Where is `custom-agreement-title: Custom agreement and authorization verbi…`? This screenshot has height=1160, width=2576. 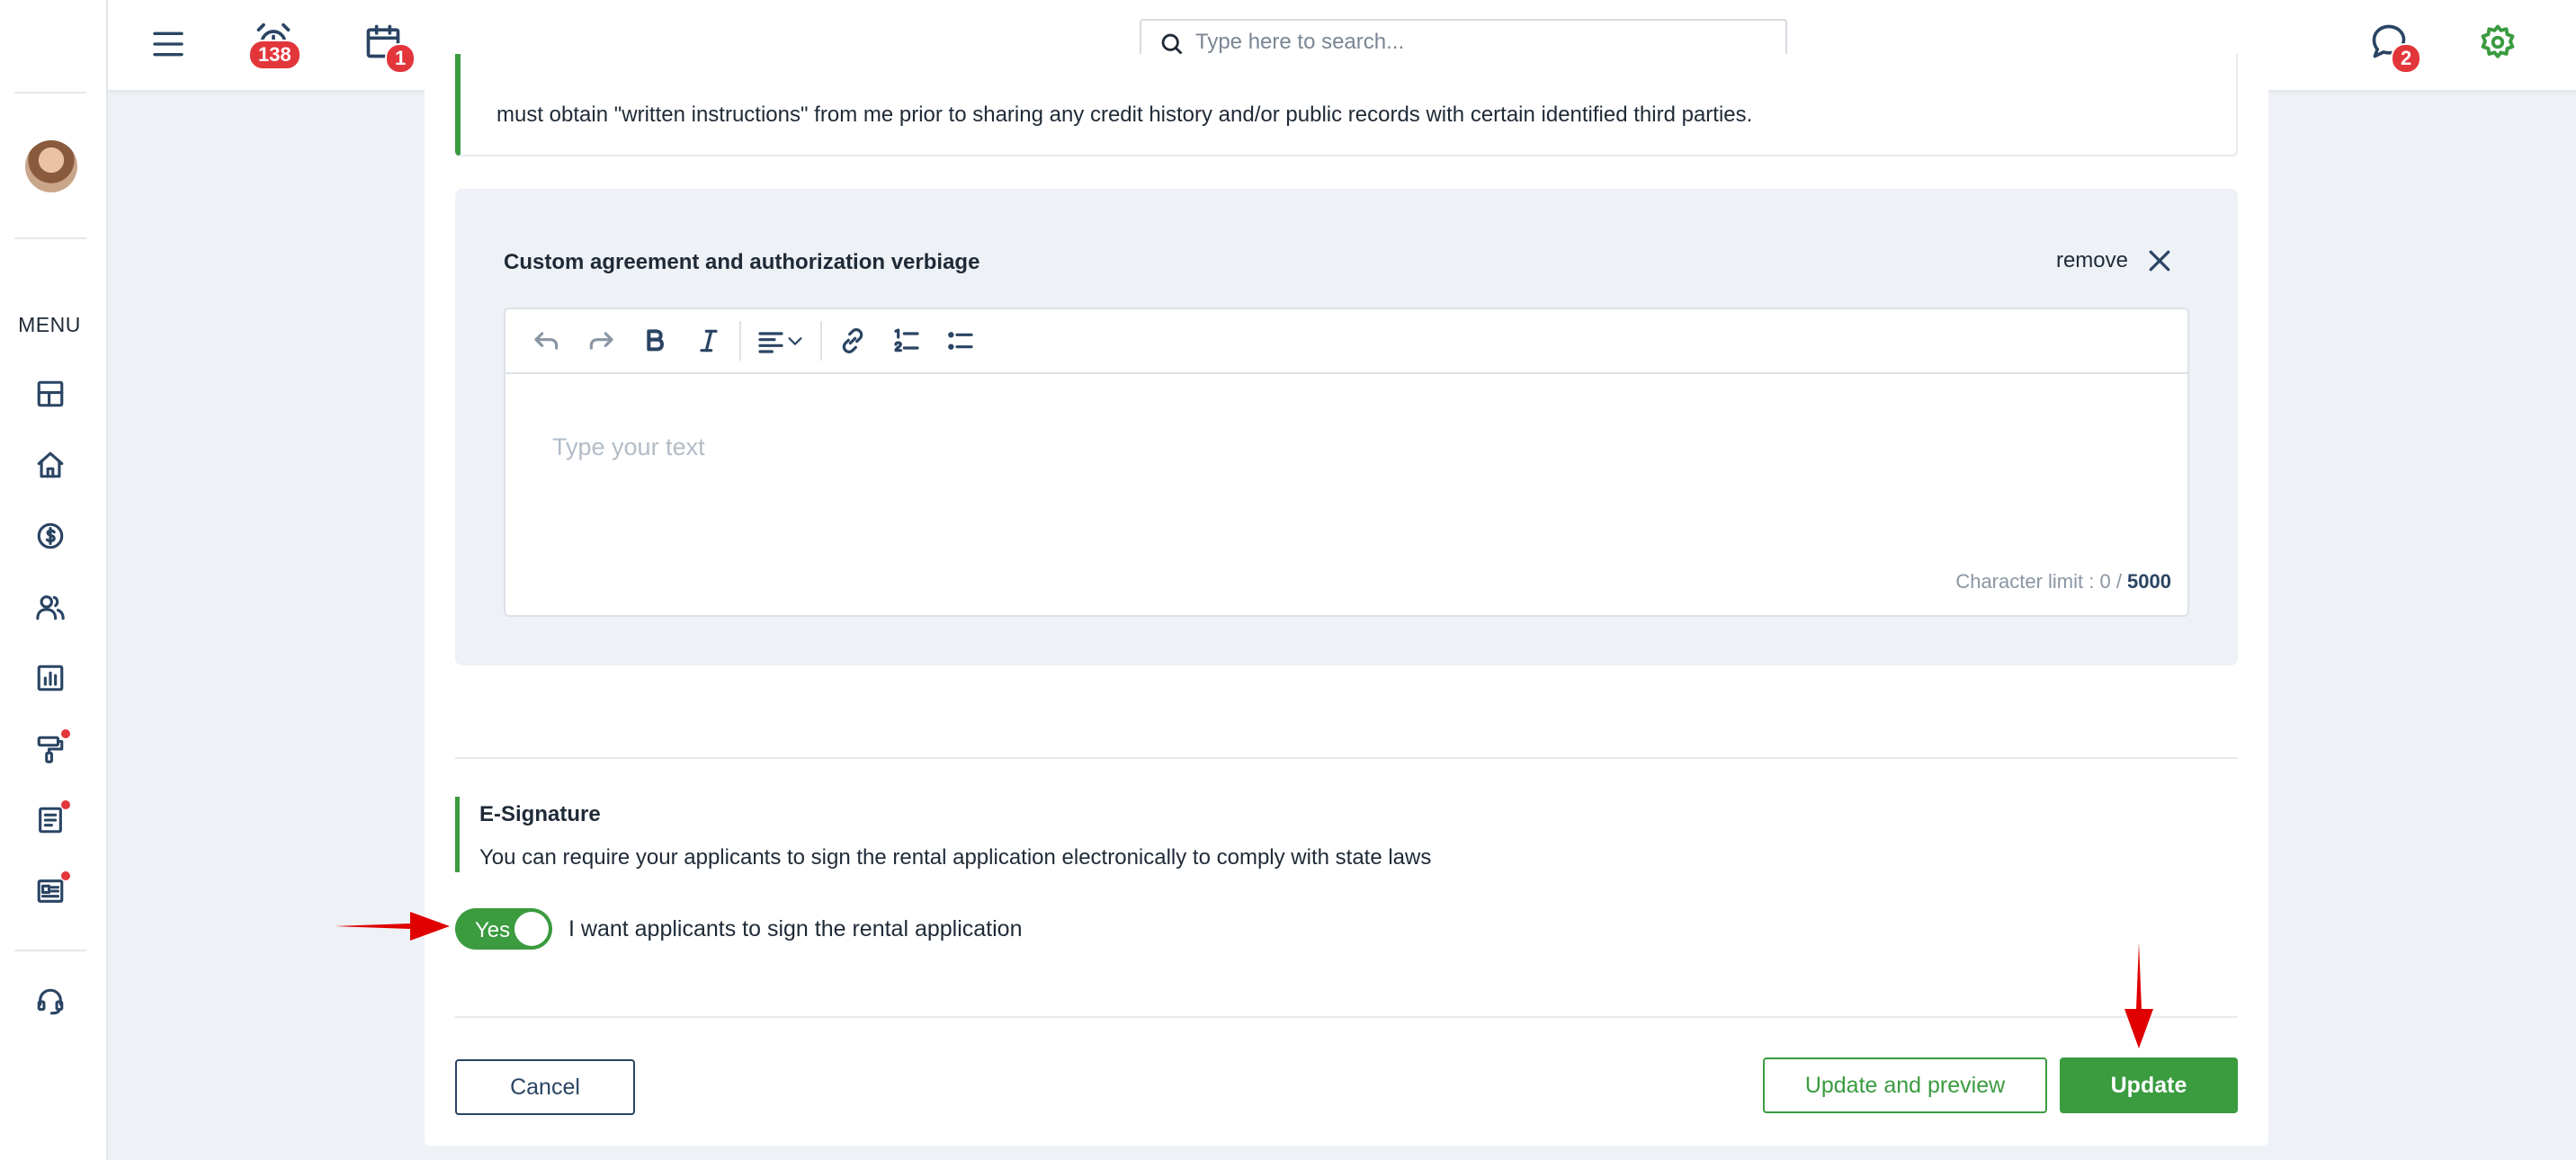
custom-agreement-title: Custom agreement and authorization verbi… is located at coordinates (742, 262).